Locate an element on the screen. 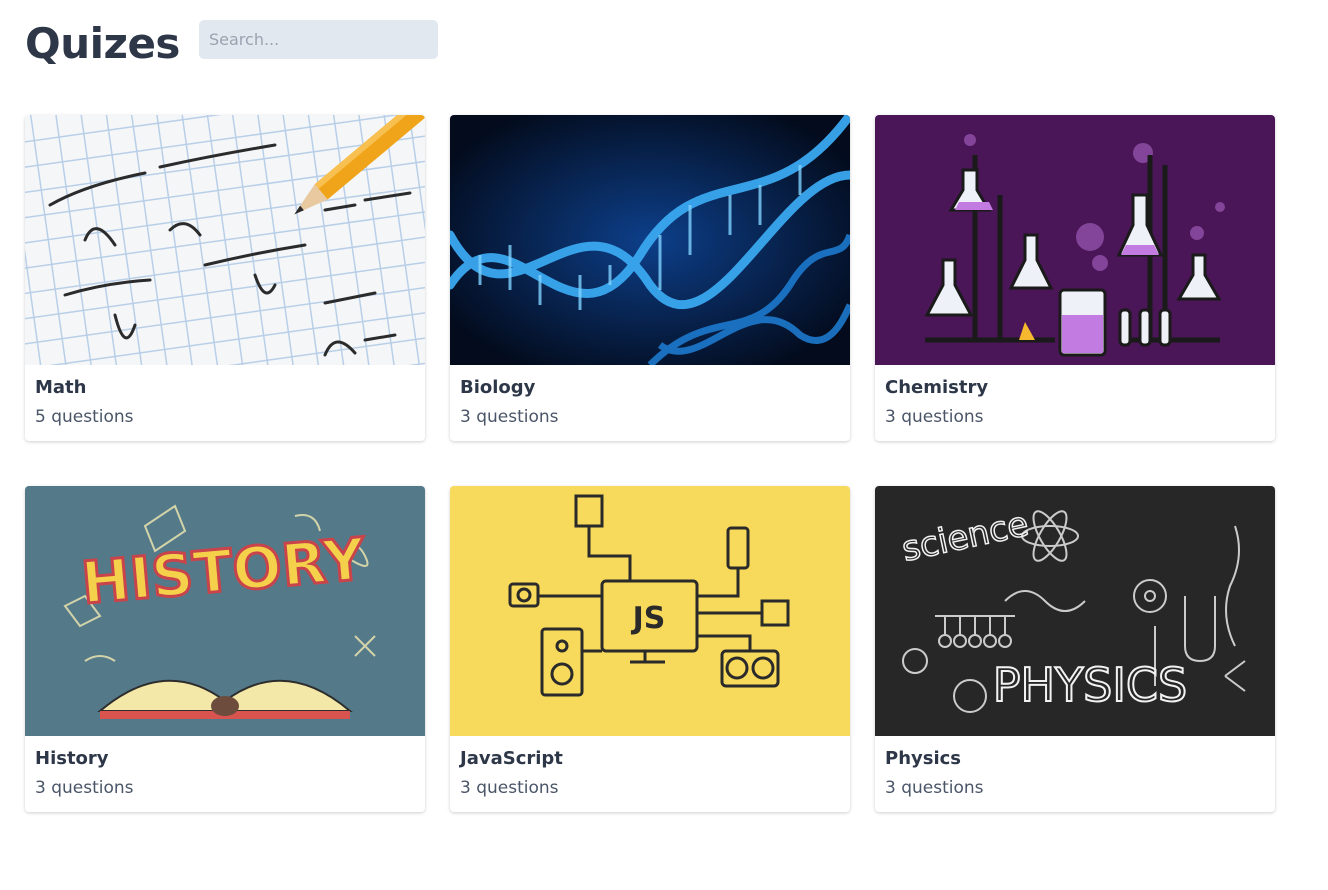 Image resolution: width=1328 pixels, height=890 pixels. quiz-card-physics: science PHYSICS Physics 3 questions is located at coordinates (1075, 649).